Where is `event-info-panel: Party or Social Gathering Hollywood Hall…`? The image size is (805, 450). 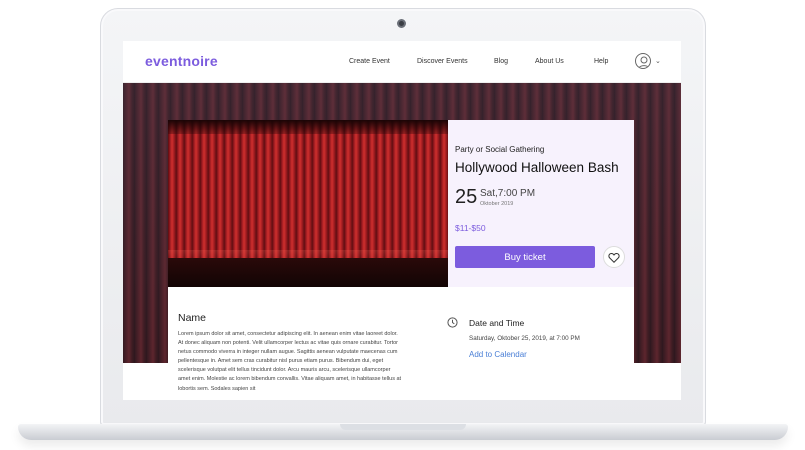 event-info-panel: Party or Social Gathering Hollywood Hall… is located at coordinates (541, 203).